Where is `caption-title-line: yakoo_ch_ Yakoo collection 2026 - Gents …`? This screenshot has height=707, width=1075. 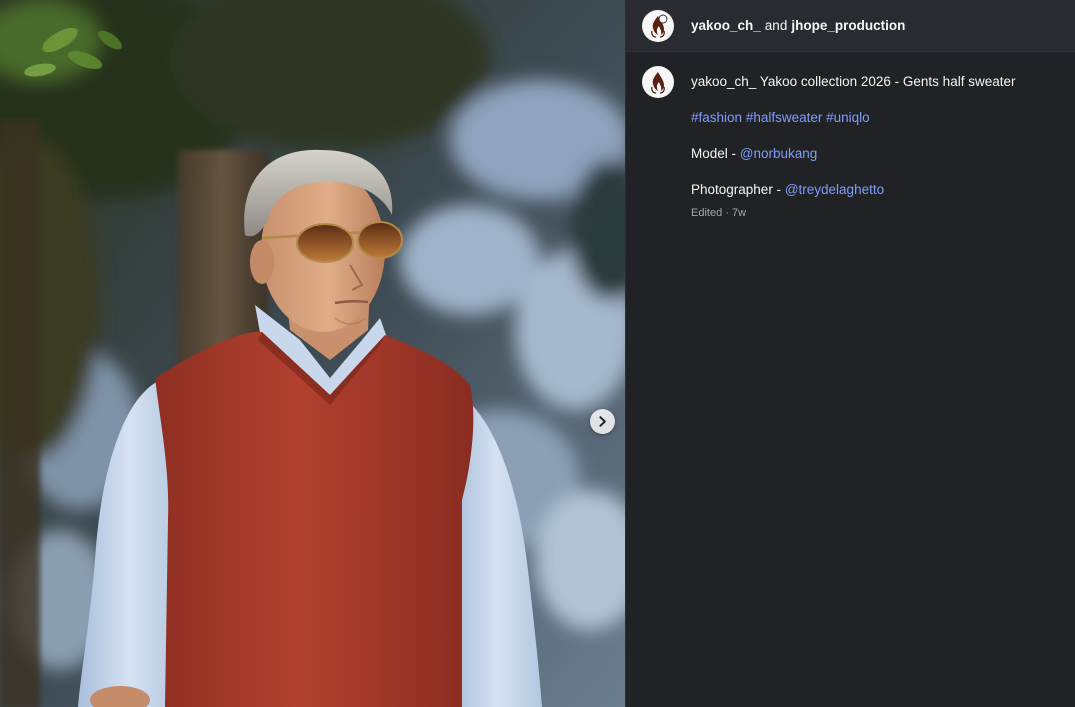 caption-title-line: yakoo_ch_ Yakoo collection 2026 - Gents … is located at coordinates (875, 82).